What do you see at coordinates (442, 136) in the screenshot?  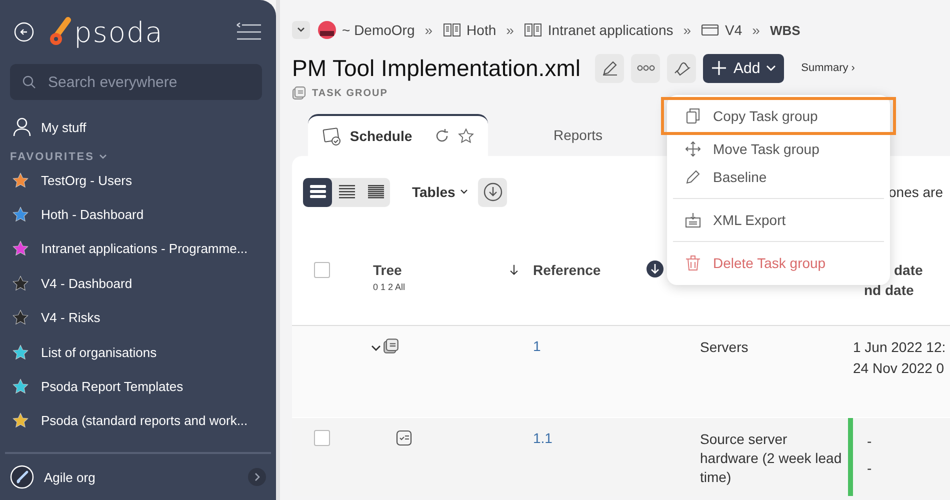 I see `refresh-icon` at bounding box center [442, 136].